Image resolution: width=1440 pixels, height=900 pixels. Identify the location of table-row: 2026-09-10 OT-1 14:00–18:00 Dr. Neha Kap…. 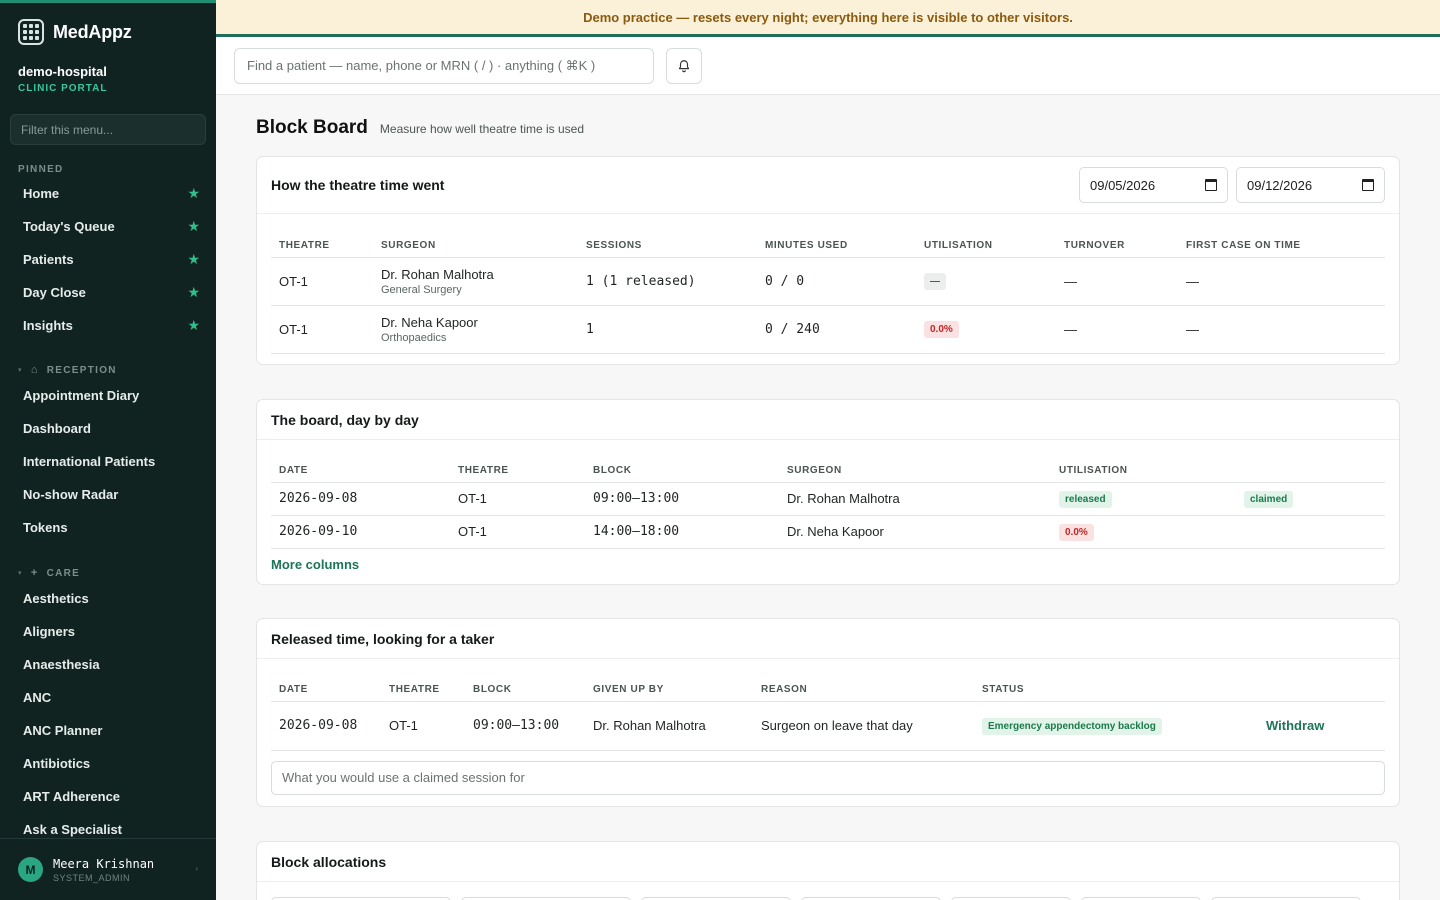
(828, 532).